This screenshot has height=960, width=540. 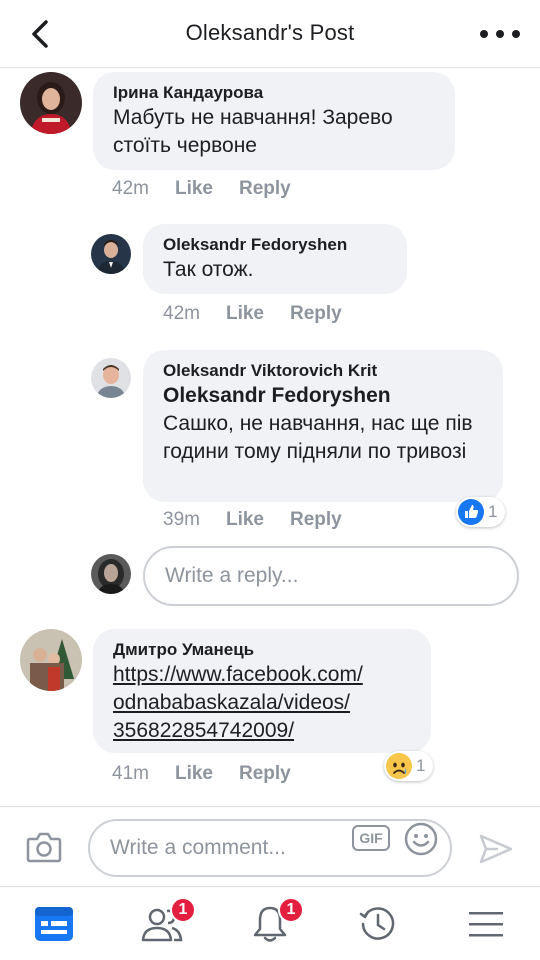 What do you see at coordinates (323, 396) in the screenshot?
I see `mention-link: Oleksandr Fedoryshen` at bounding box center [323, 396].